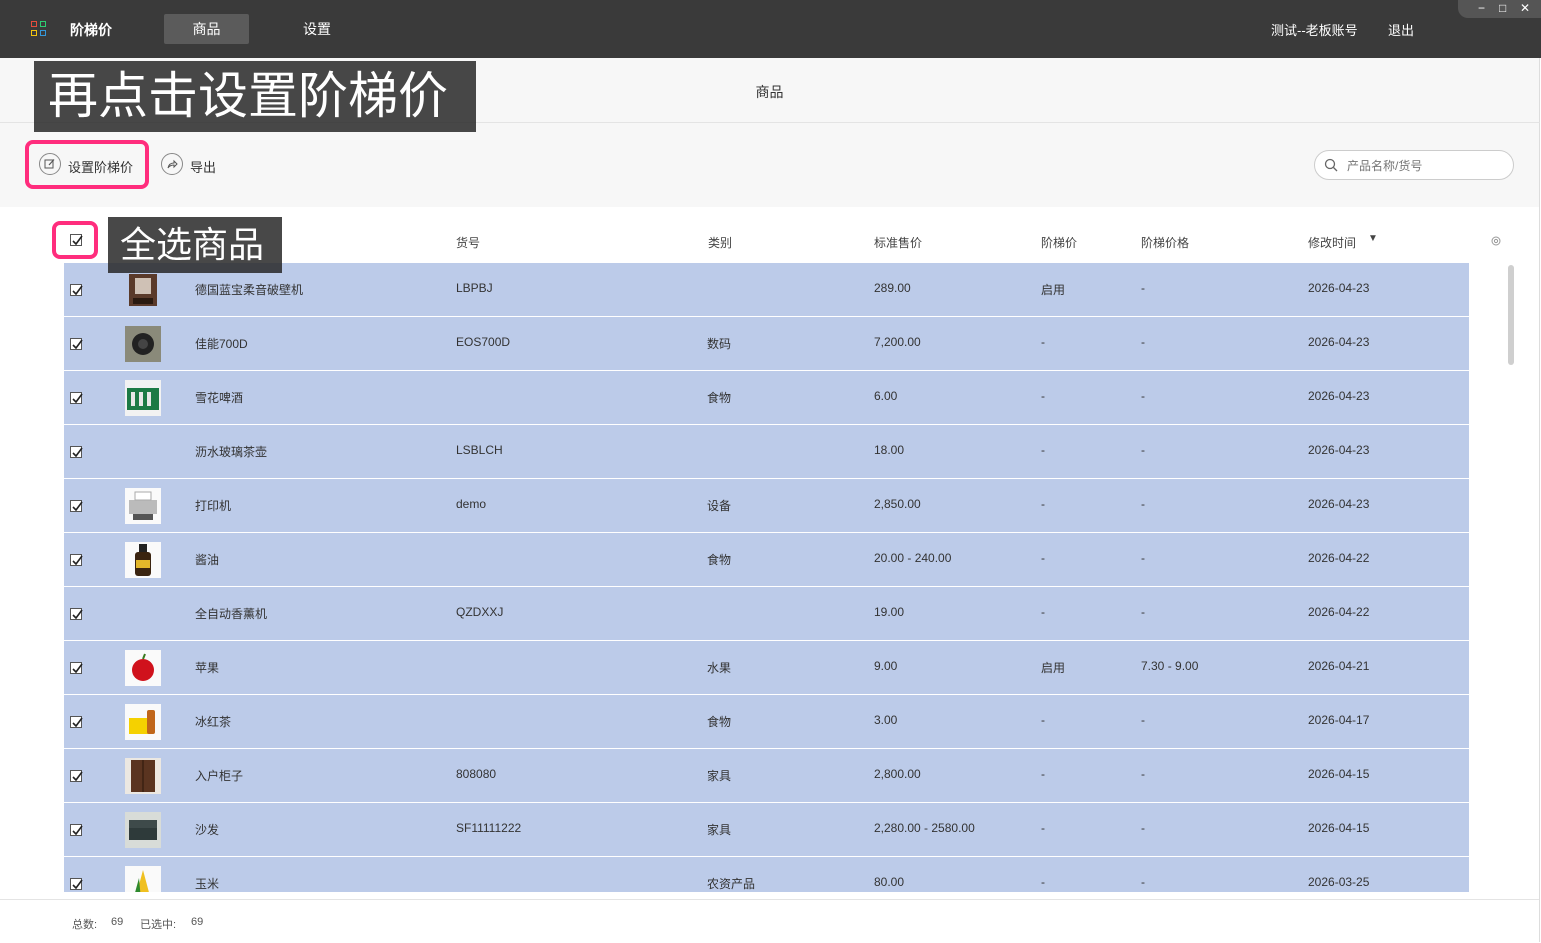  Describe the element at coordinates (1059, 242) in the screenshot. I see `column-header-tier-price: 阶梯价` at that location.